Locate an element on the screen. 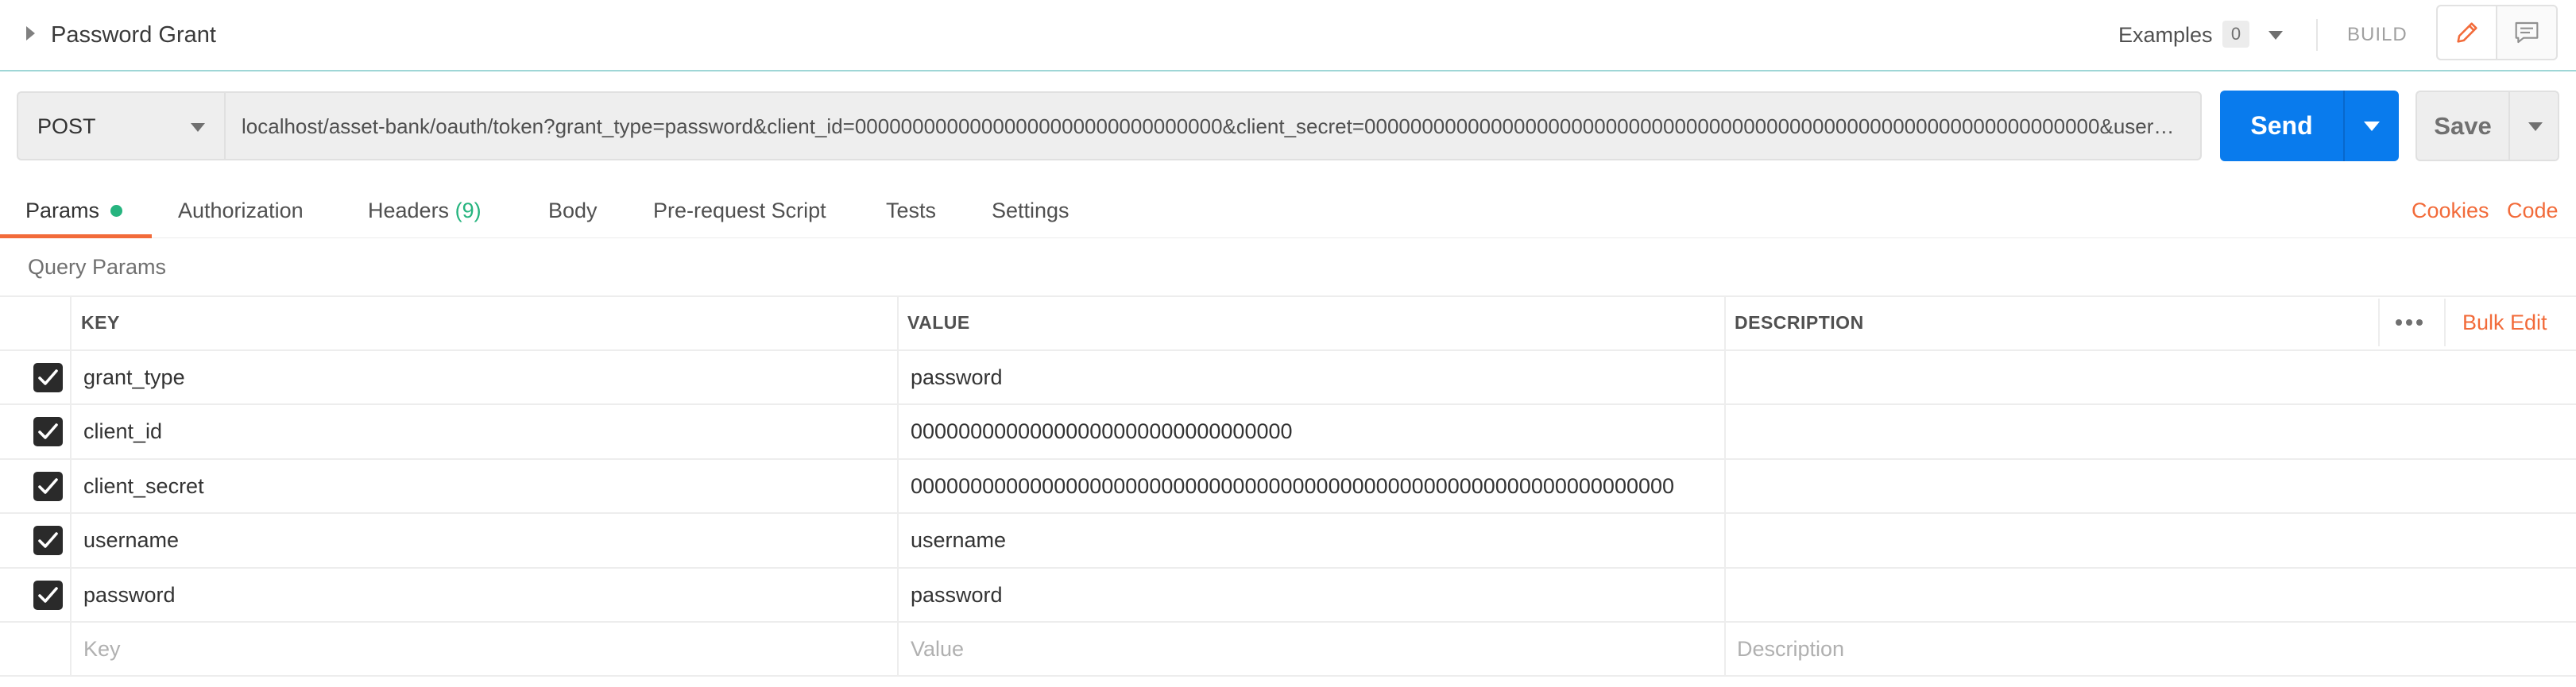 Image resolution: width=2576 pixels, height=687 pixels. table-row: password password is located at coordinates (1288, 595).